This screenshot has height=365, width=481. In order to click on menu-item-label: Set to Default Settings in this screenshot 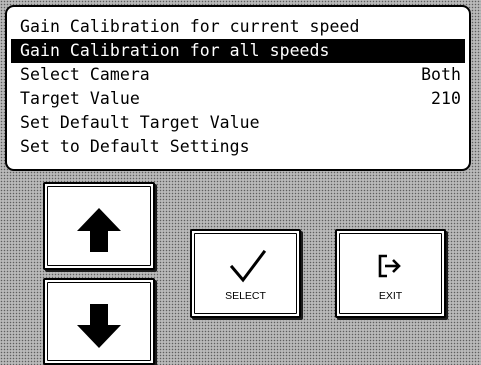, I will do `click(135, 146)`.